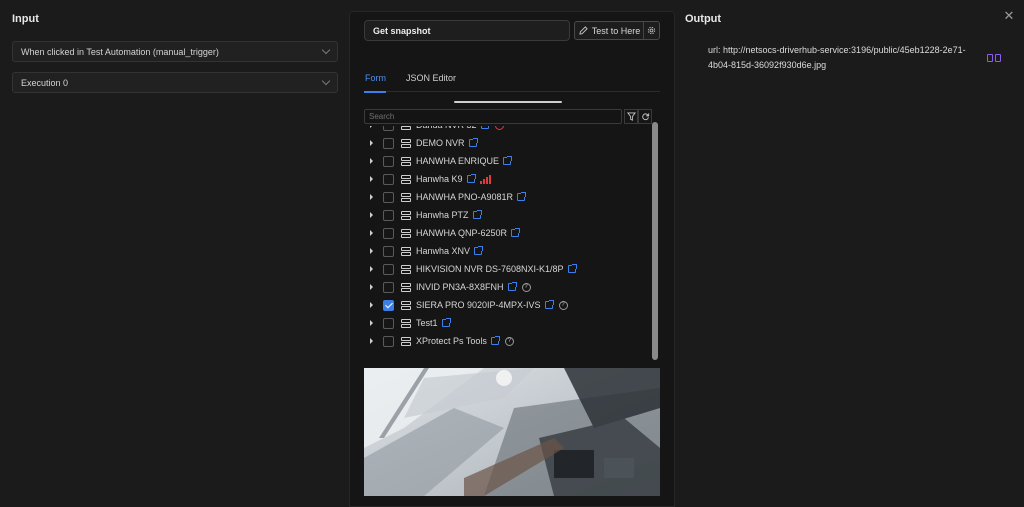 The height and width of the screenshot is (507, 1024). I want to click on tab-json-editor: JSON Editor, so click(431, 78).